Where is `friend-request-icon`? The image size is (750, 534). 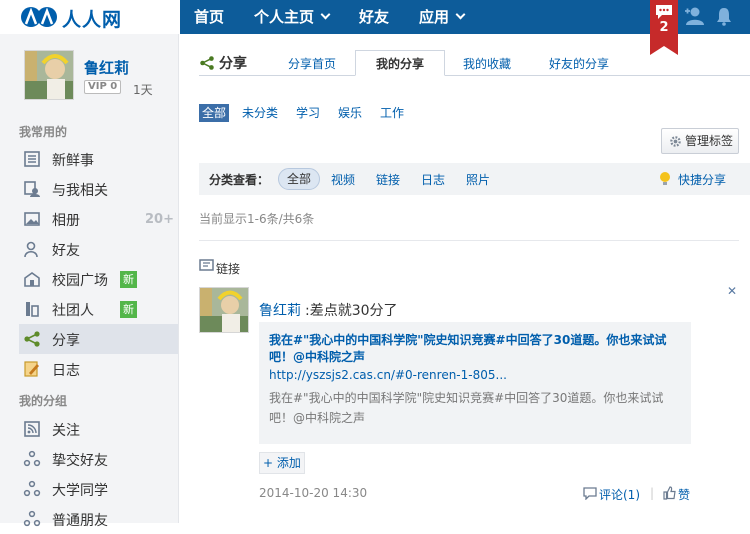
friend-request-icon is located at coordinates (695, 16).